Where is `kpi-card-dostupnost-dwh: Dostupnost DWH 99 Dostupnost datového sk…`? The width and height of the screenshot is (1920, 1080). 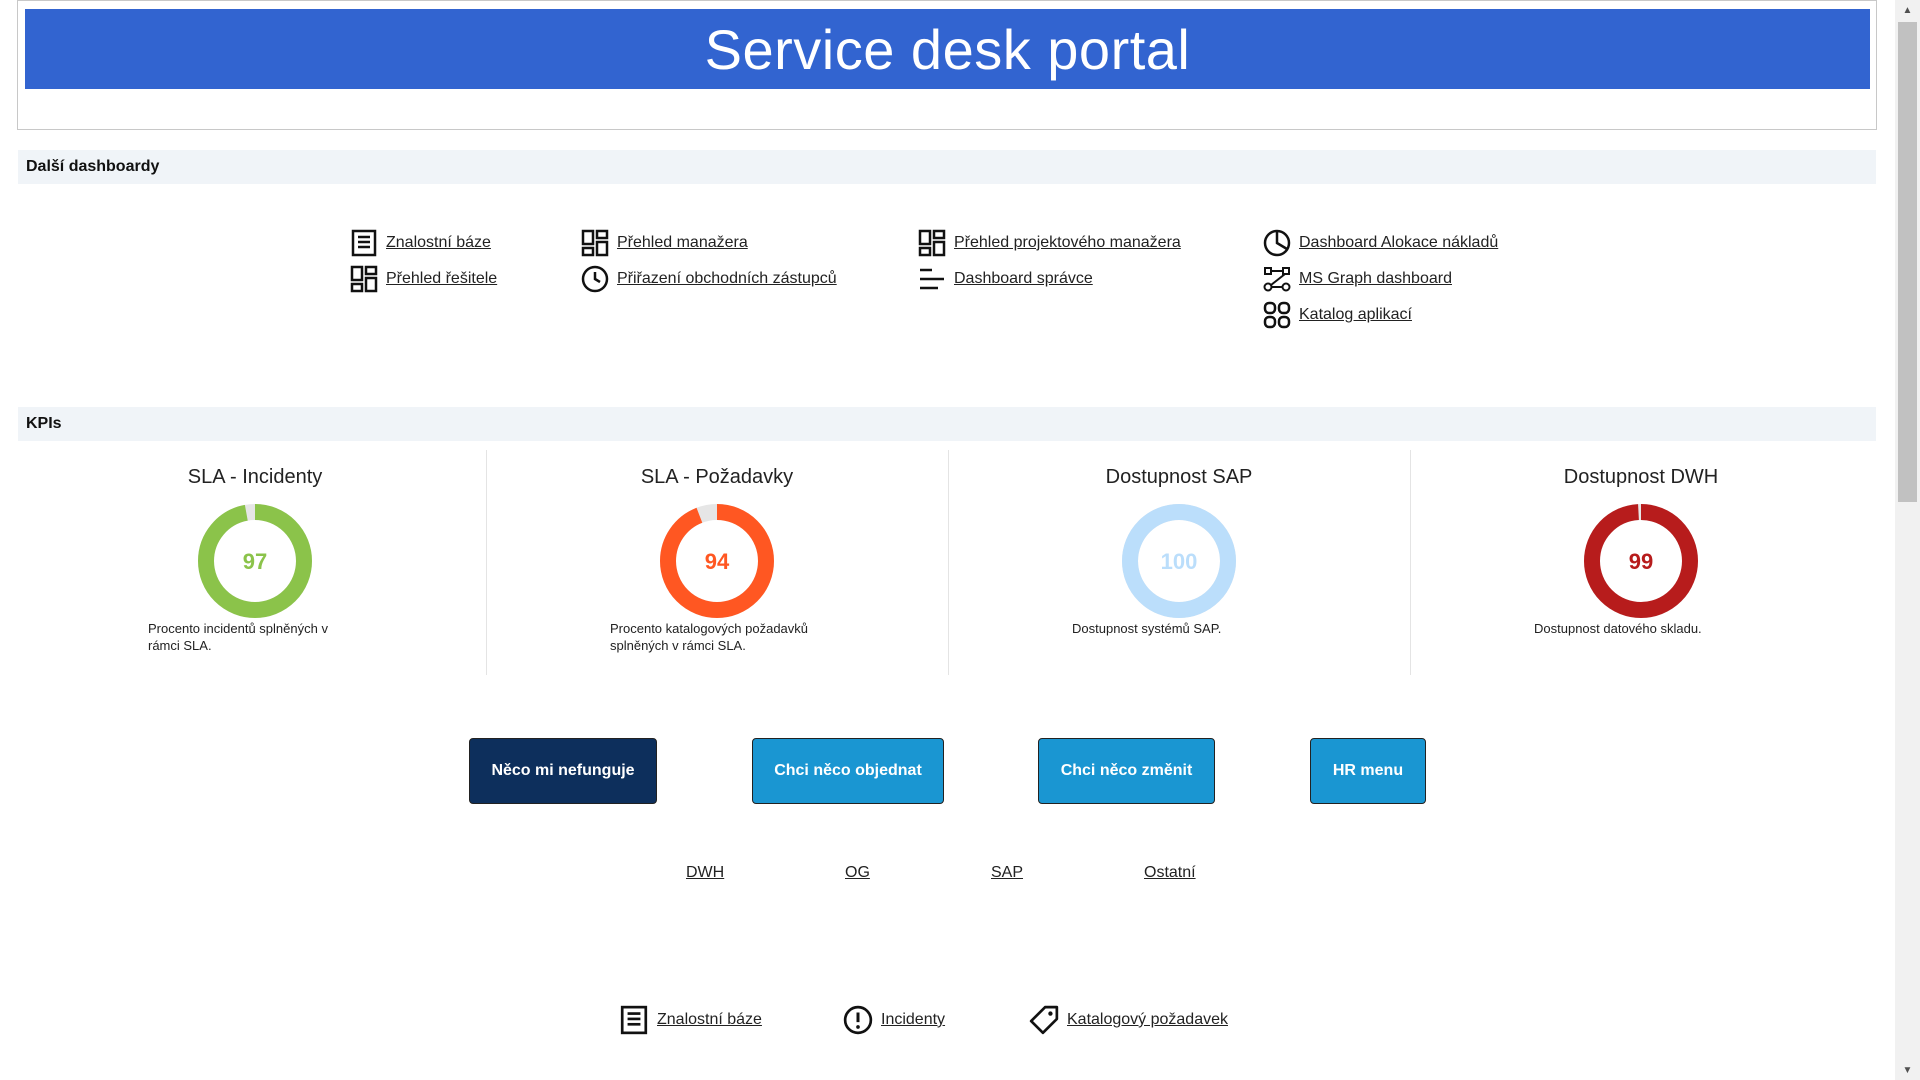 kpi-card-dostupnost-dwh: Dostupnost DWH 99 Dostupnost datového sk… is located at coordinates (1641, 562).